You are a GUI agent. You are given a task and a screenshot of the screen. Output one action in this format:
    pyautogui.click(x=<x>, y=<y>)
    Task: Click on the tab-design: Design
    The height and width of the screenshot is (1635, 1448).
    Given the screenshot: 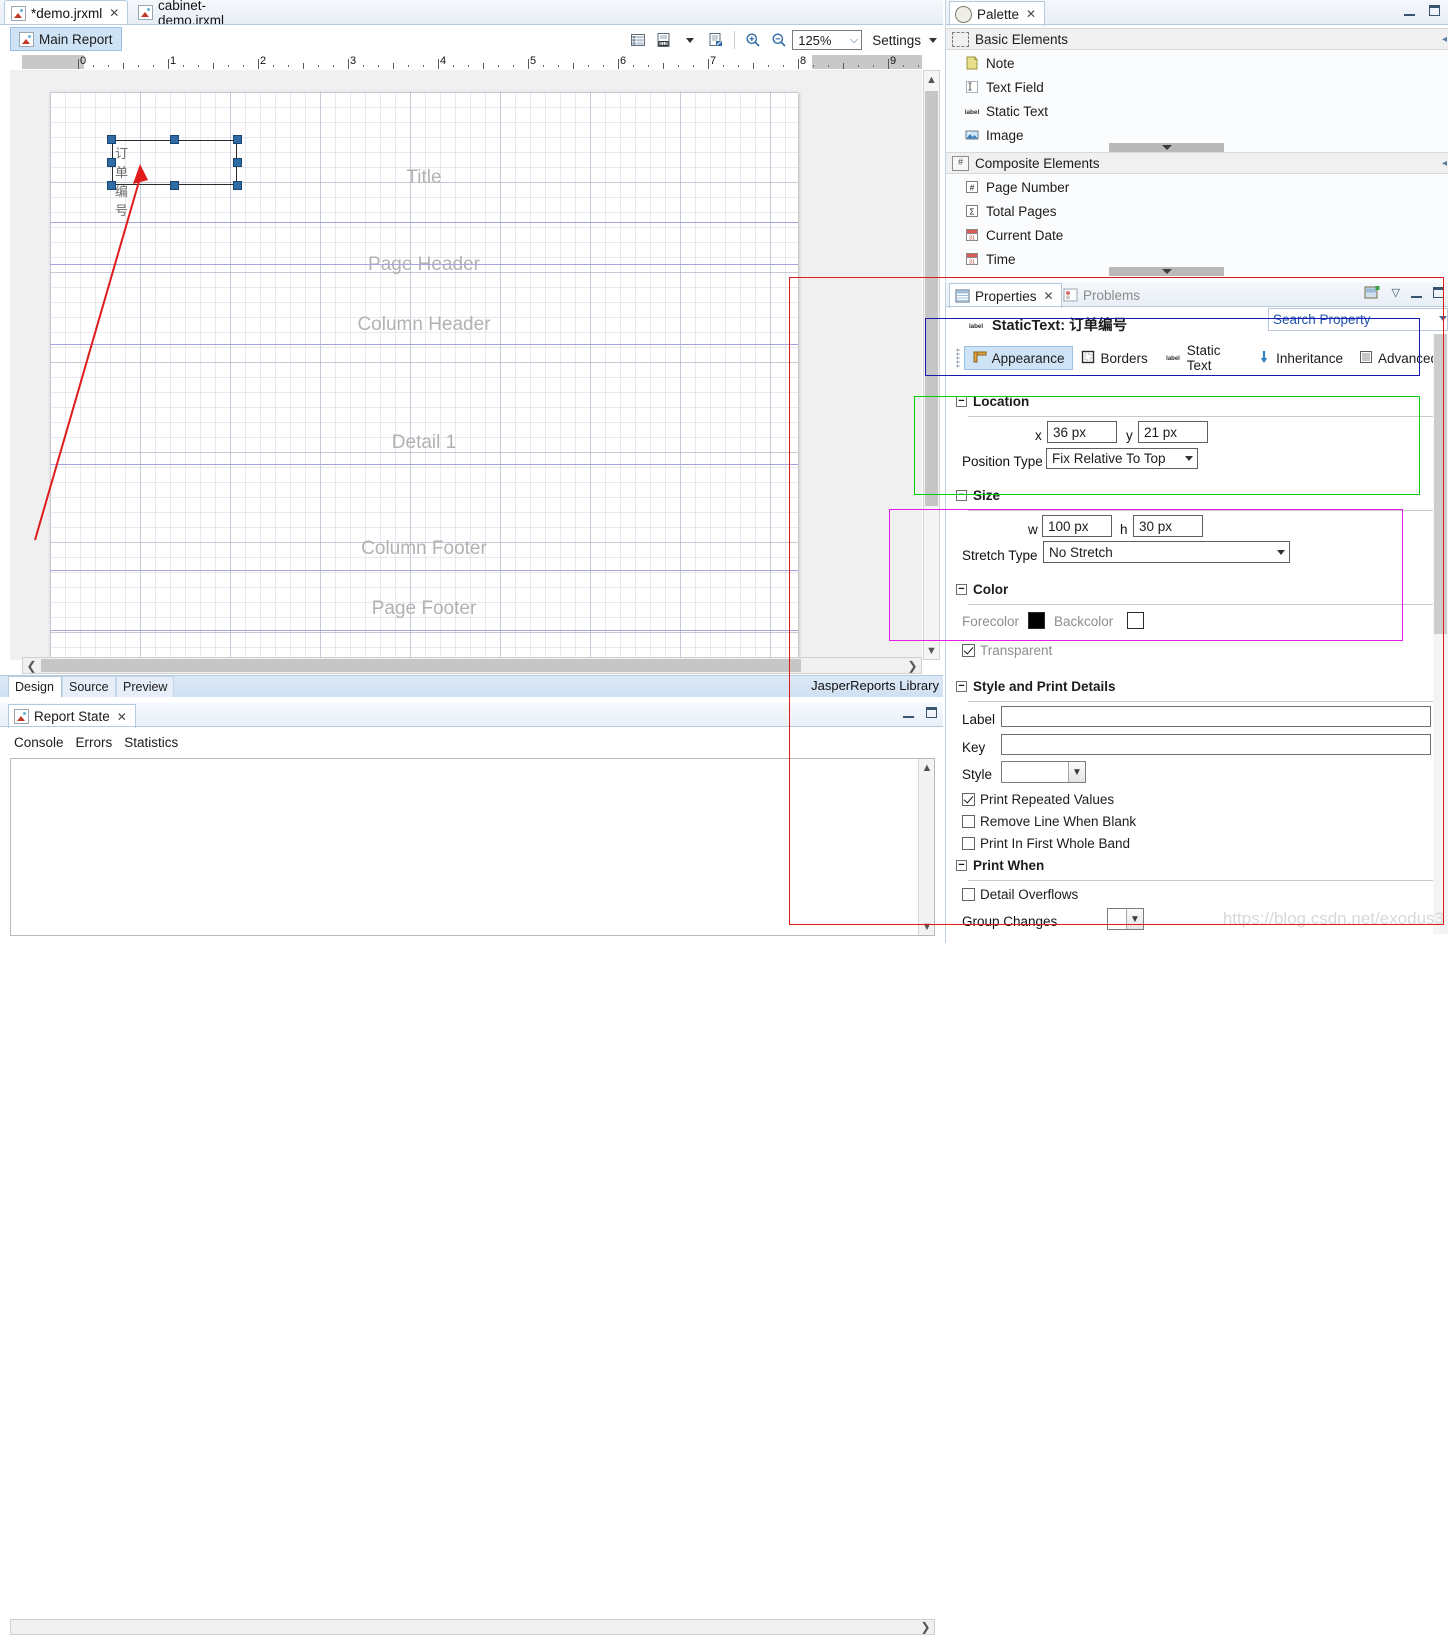 What is the action you would take?
    pyautogui.click(x=35, y=686)
    